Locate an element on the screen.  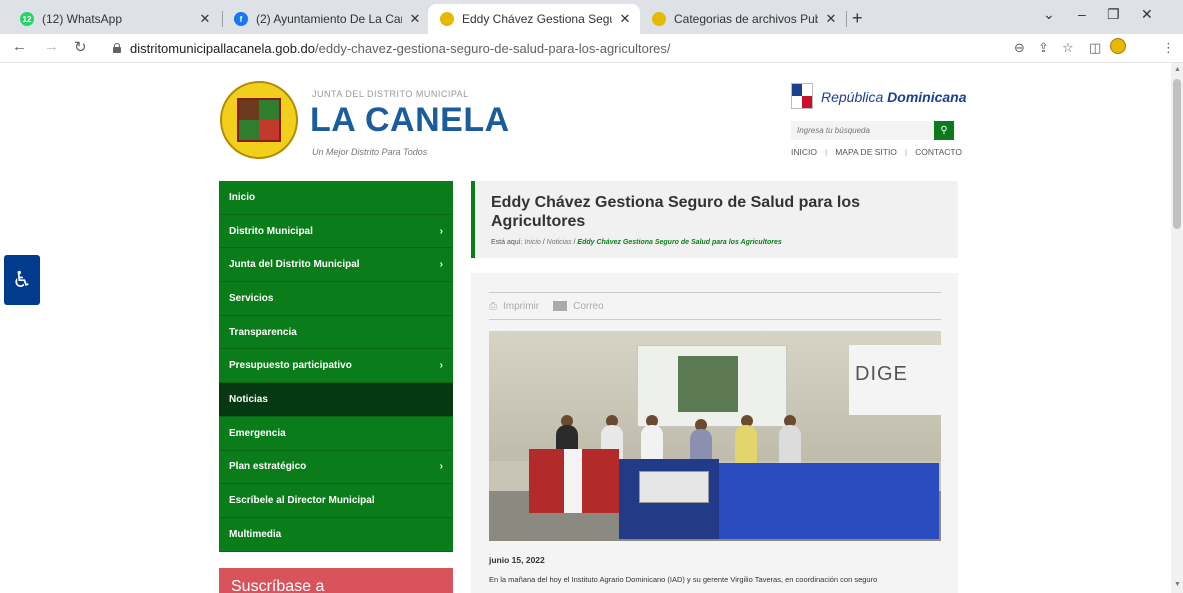
sidebar-item-junta: Junta del Distrito Municipal › is located at coordinates (336, 265).